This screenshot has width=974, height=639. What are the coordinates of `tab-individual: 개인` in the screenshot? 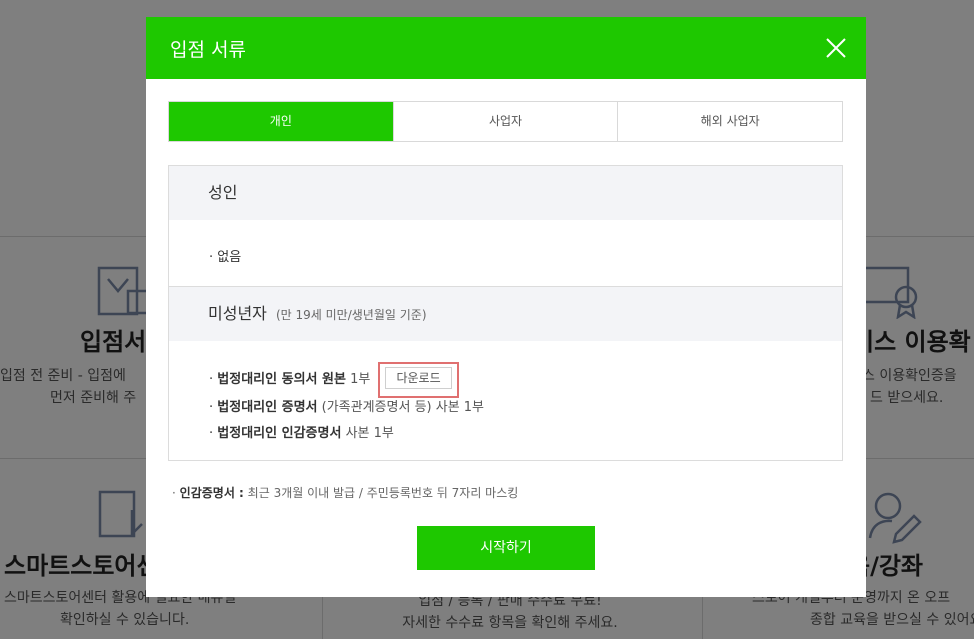 It's located at (281, 121).